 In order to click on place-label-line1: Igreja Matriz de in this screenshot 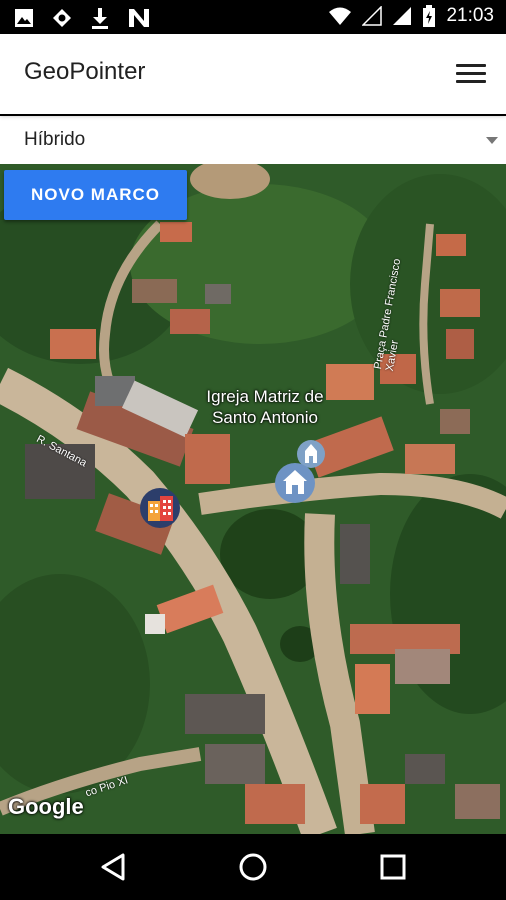, I will do `click(265, 396)`.